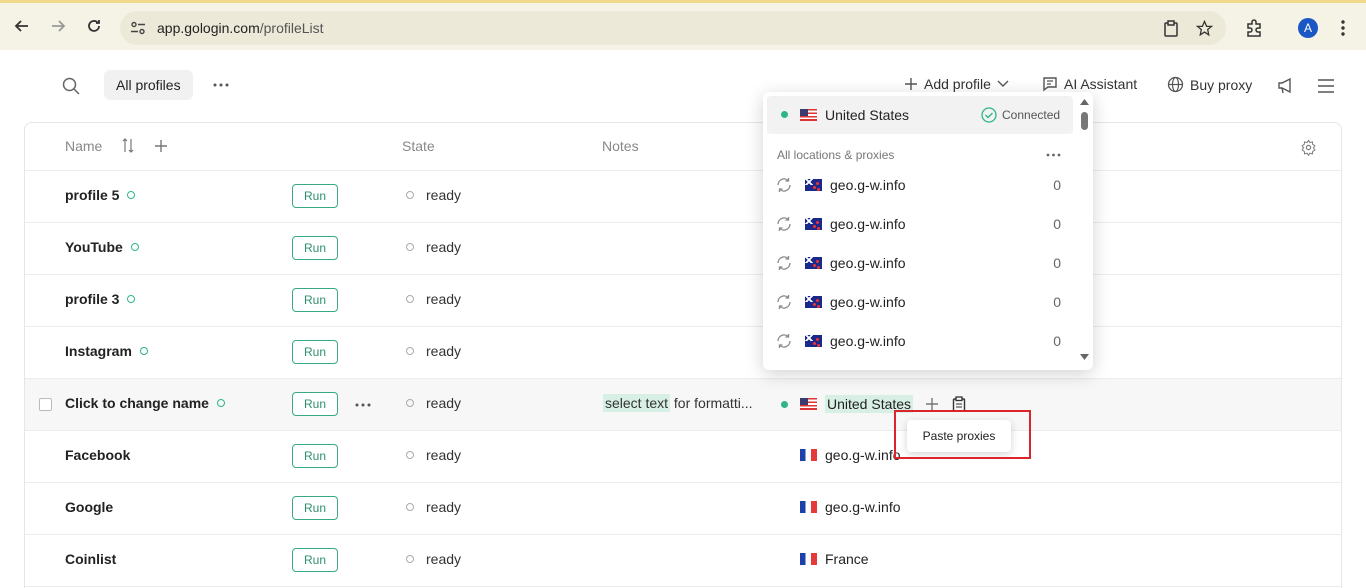  I want to click on table-row: YouTube Run ready, so click(683, 249).